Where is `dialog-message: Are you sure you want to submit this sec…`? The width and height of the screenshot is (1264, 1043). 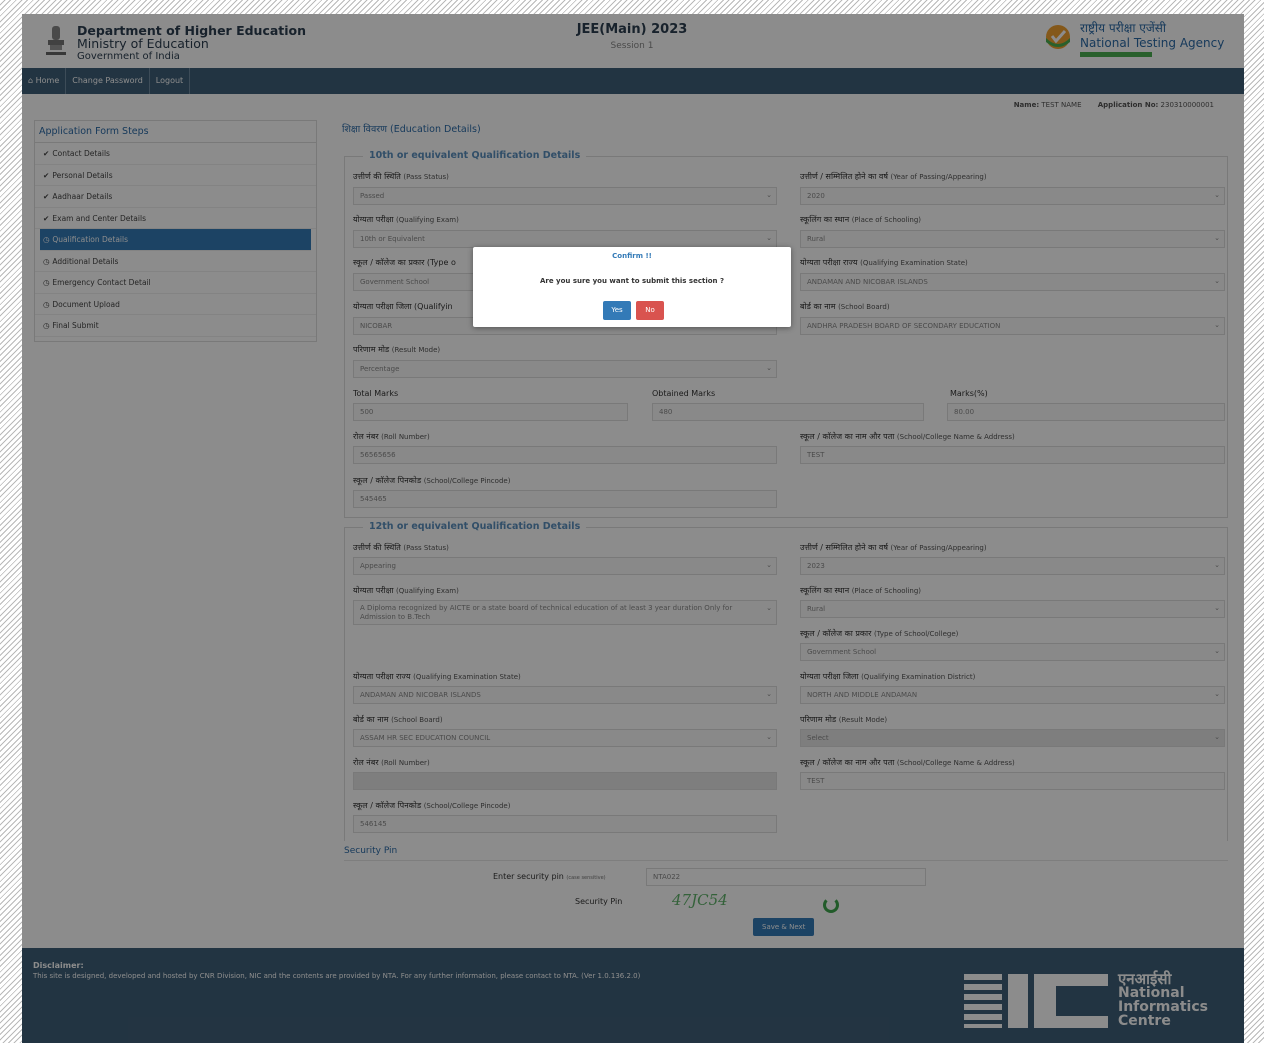 dialog-message: Are you sure you want to submit this sec… is located at coordinates (632, 281).